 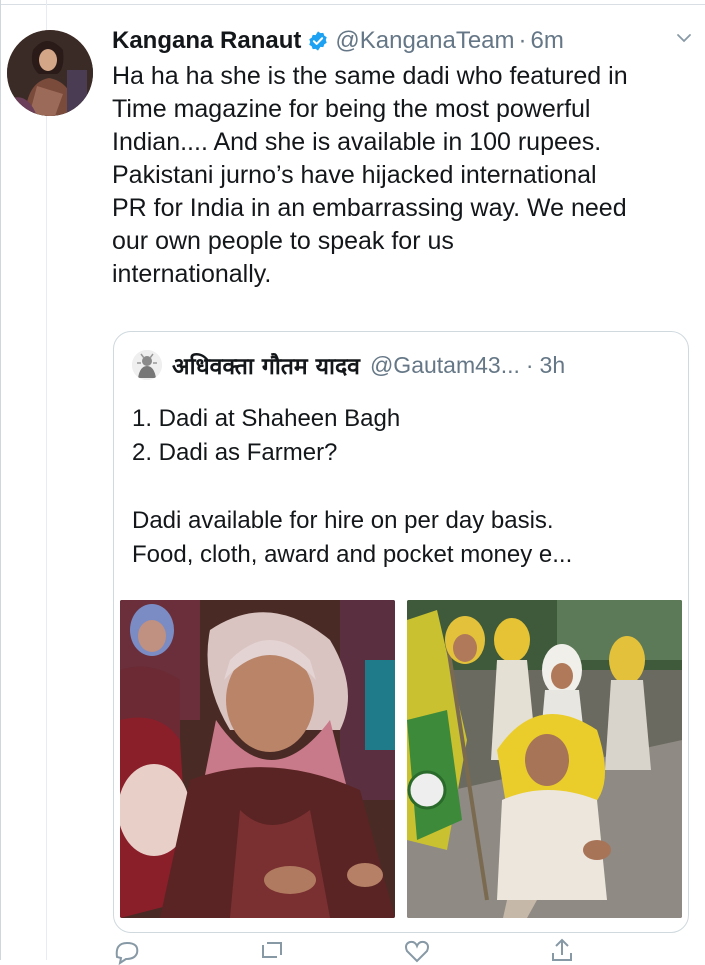 What do you see at coordinates (417, 951) in the screenshot?
I see `like-icon` at bounding box center [417, 951].